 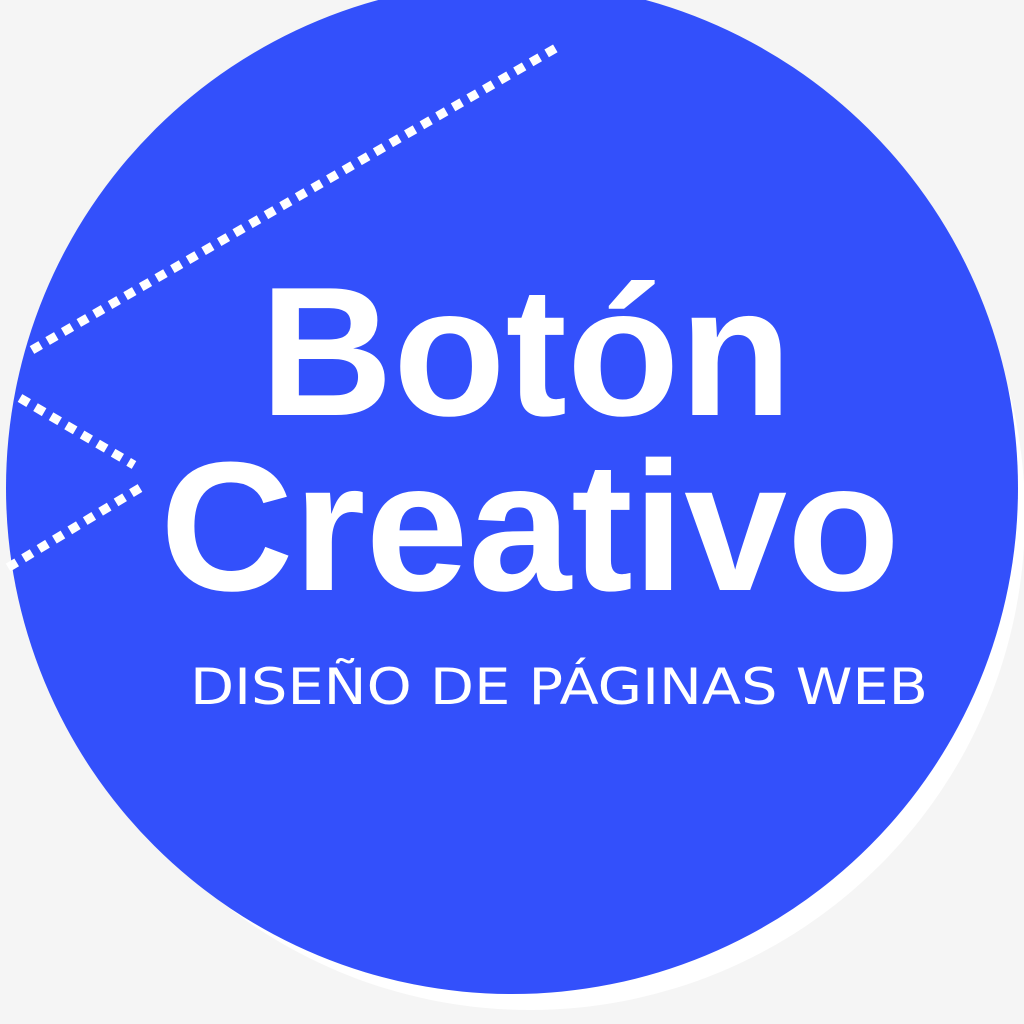 What do you see at coordinates (559, 686) in the screenshot?
I see `subtitle: DISEÑO DE PÁGINAS WEB` at bounding box center [559, 686].